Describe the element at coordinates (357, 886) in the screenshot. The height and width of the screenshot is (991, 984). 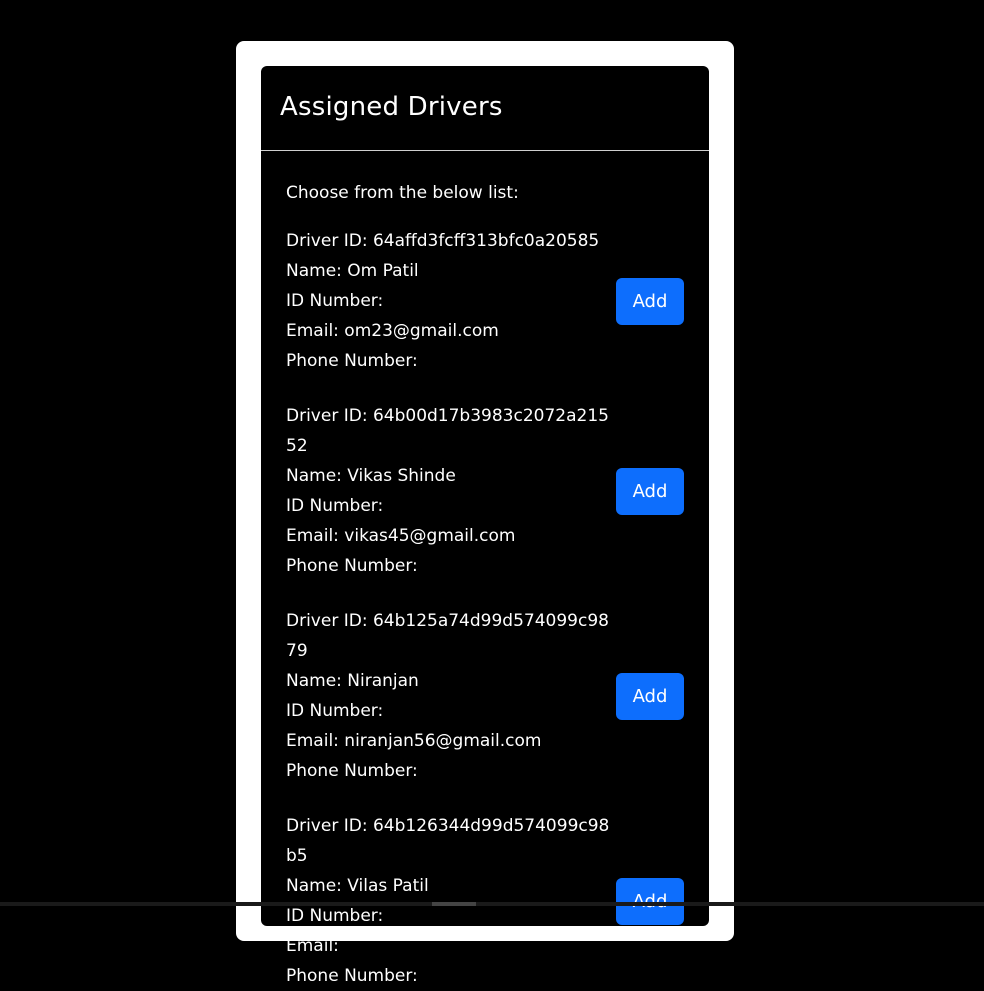
I see `driver-name: Name: Vilas Patil` at that location.